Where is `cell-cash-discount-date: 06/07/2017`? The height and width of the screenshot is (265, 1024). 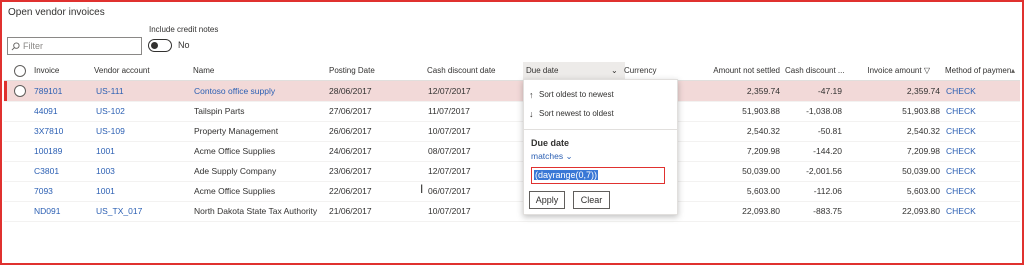 cell-cash-discount-date: 06/07/2017 is located at coordinates (449, 191).